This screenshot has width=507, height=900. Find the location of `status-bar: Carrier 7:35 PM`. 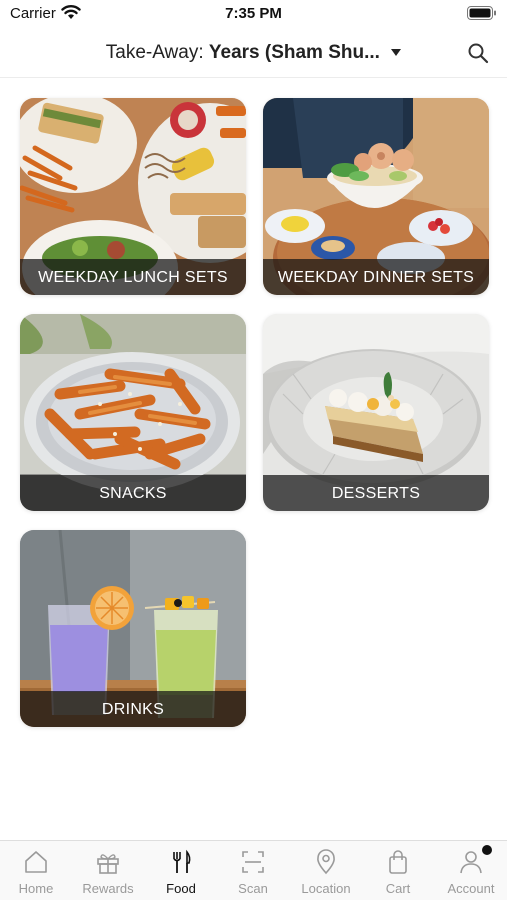

status-bar: Carrier 7:35 PM is located at coordinates (253, 14).